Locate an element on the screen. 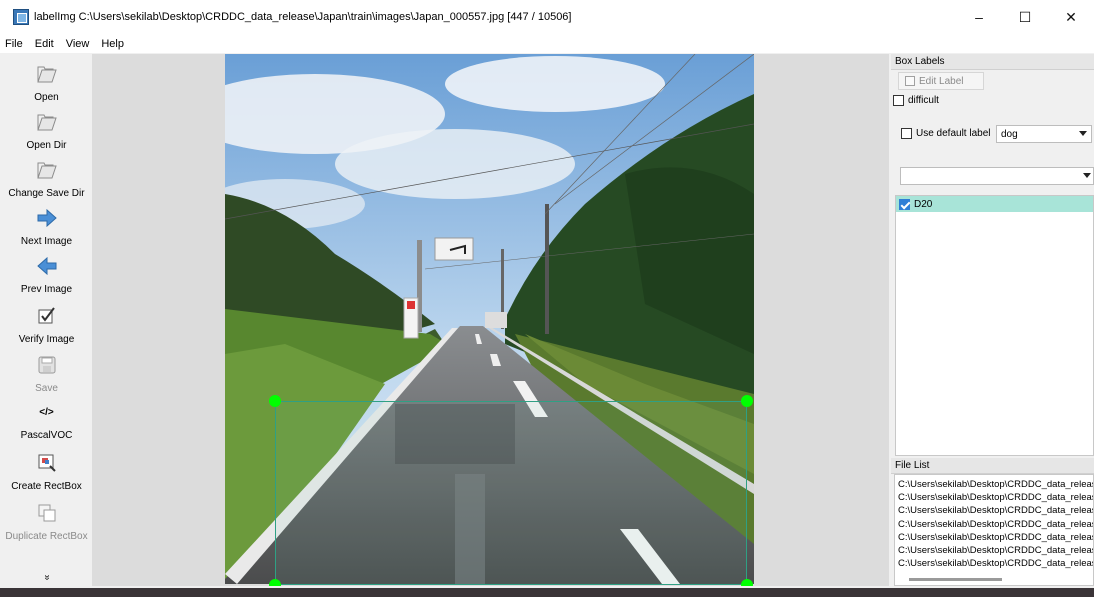  save-button: Save is located at coordinates (46, 373).